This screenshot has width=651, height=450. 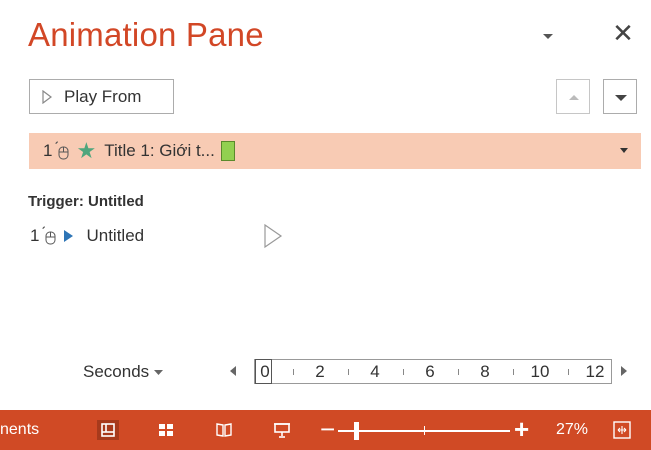 I want to click on zoom-level: 27%, so click(x=572, y=430).